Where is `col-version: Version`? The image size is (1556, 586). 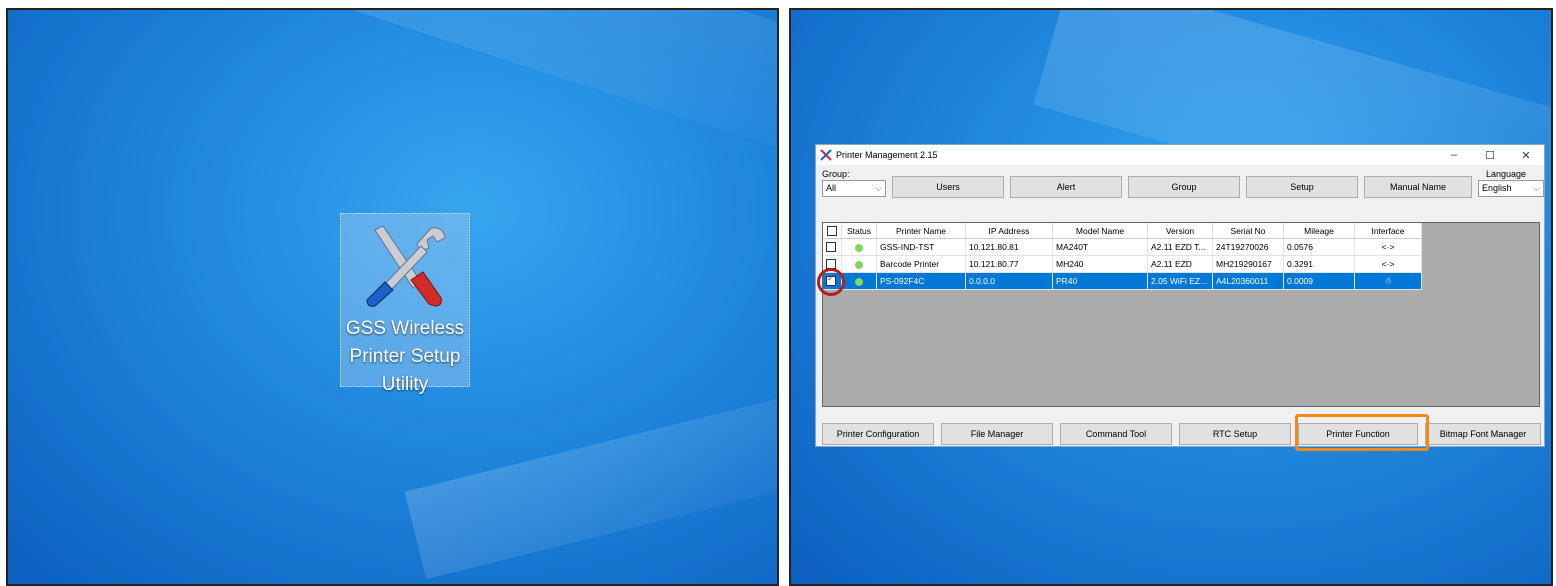 col-version: Version is located at coordinates (1180, 231).